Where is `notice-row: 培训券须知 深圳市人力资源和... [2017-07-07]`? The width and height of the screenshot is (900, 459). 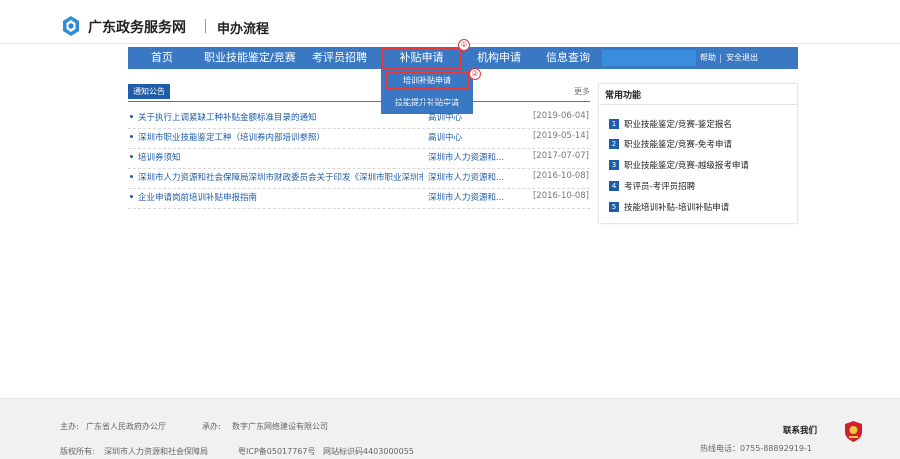 notice-row: 培训券须知 深圳市人力资源和... [2017-07-07] is located at coordinates (359, 159).